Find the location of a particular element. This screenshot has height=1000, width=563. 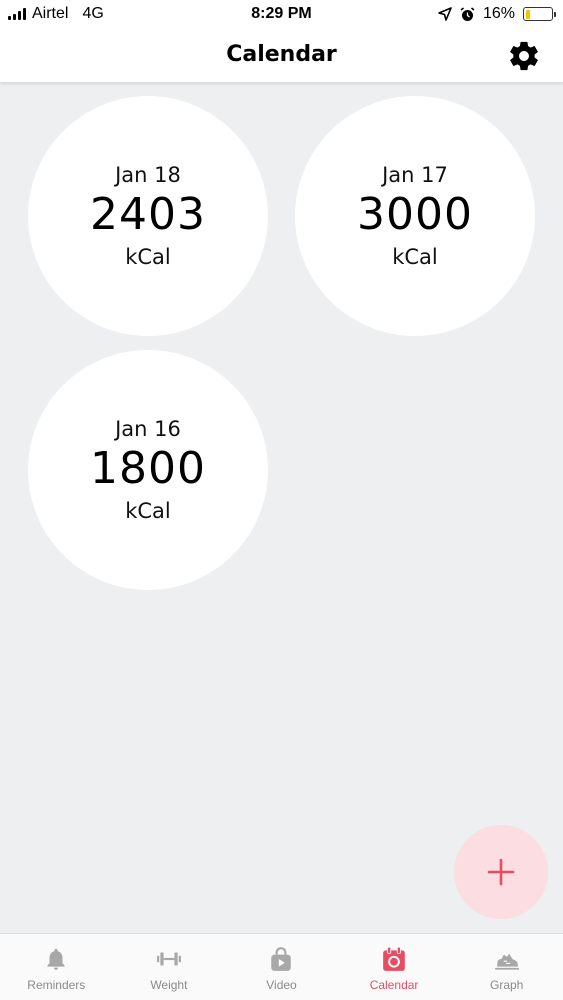

calendar-icon is located at coordinates (394, 958).